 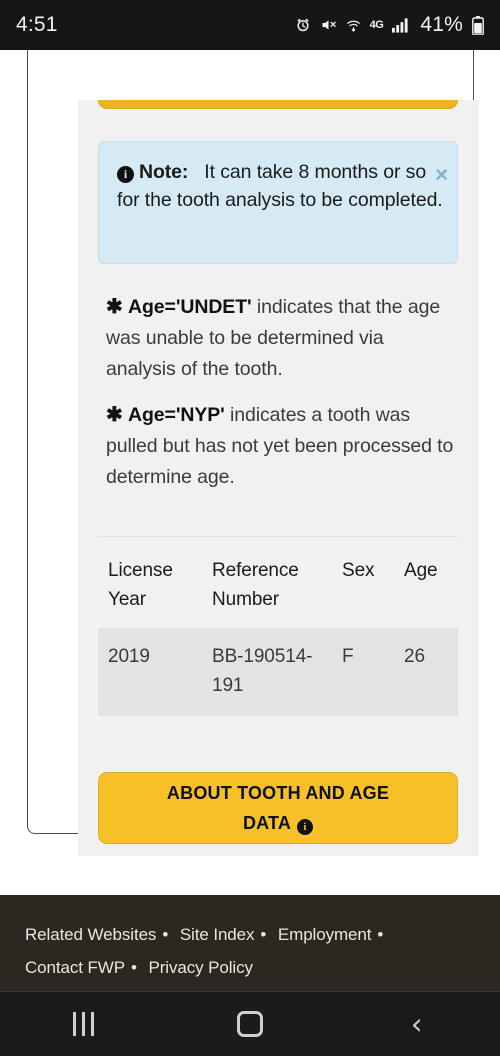 I want to click on table-header-row: License Year Reference Number Sex Age, so click(x=278, y=589).